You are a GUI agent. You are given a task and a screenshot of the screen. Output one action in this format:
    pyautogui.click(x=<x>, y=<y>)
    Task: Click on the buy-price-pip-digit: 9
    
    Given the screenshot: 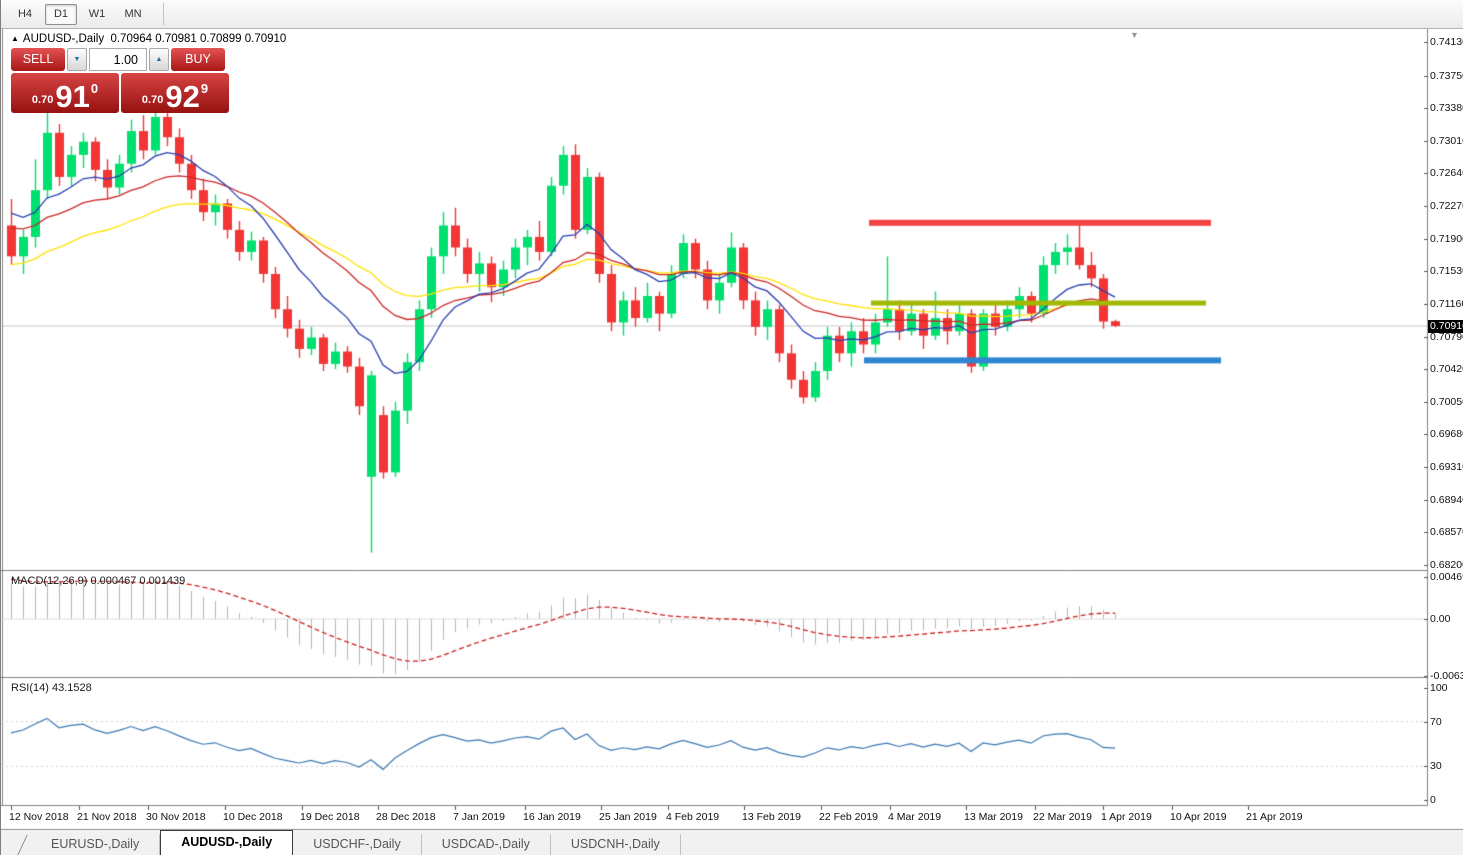 What is the action you would take?
    pyautogui.click(x=204, y=88)
    